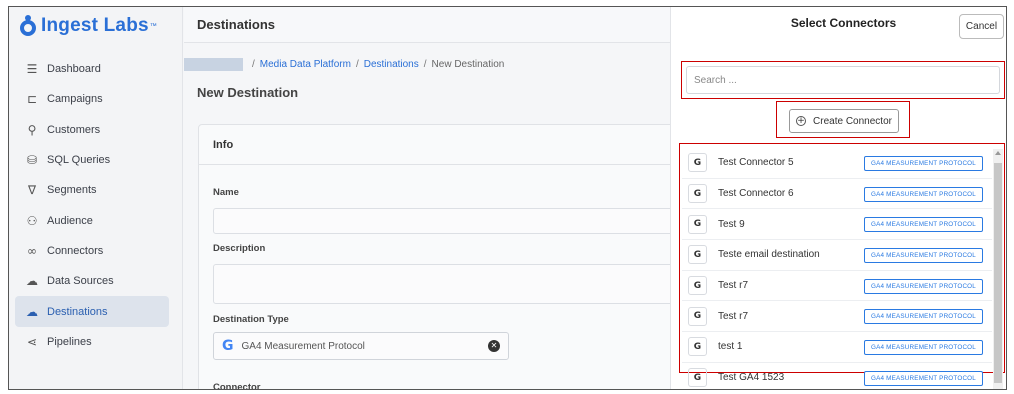 This screenshot has height=394, width=1014. I want to click on connector-name: Test GA4 1523, so click(751, 378).